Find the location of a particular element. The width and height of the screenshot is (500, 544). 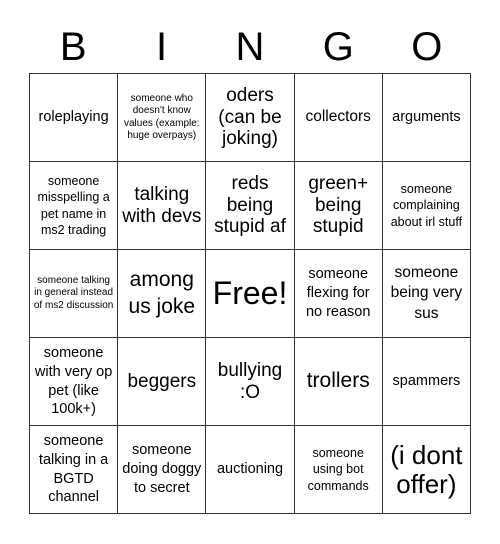

bingo-cell: oders (can be joking) is located at coordinates (250, 118).